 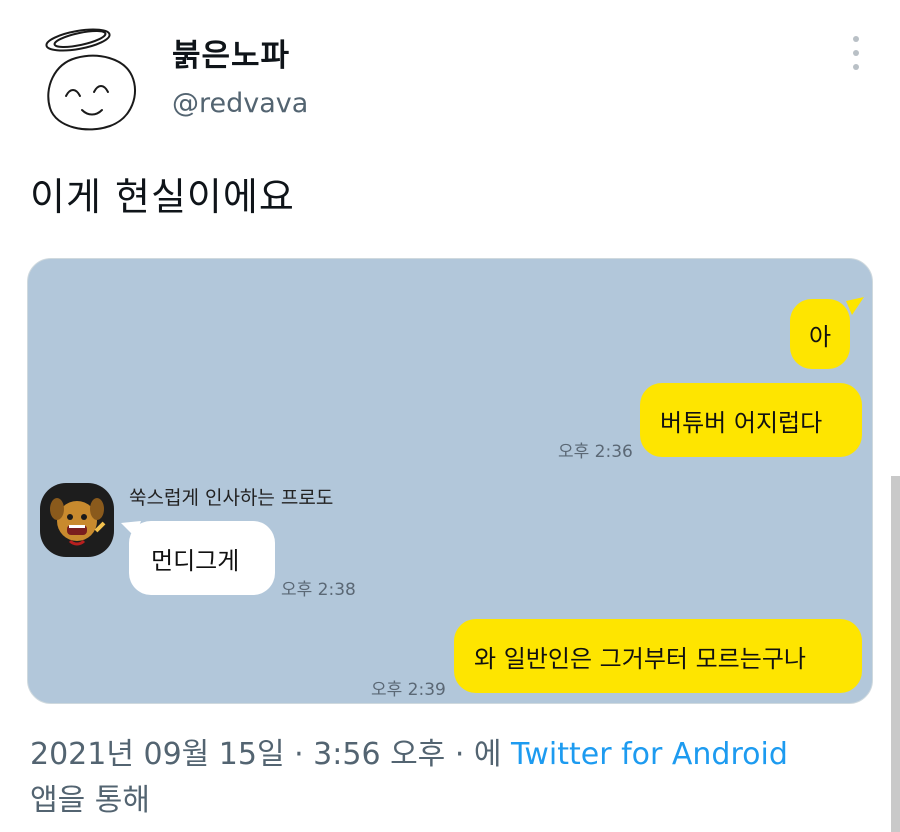 I want to click on user-handle: @redvava, so click(x=240, y=103).